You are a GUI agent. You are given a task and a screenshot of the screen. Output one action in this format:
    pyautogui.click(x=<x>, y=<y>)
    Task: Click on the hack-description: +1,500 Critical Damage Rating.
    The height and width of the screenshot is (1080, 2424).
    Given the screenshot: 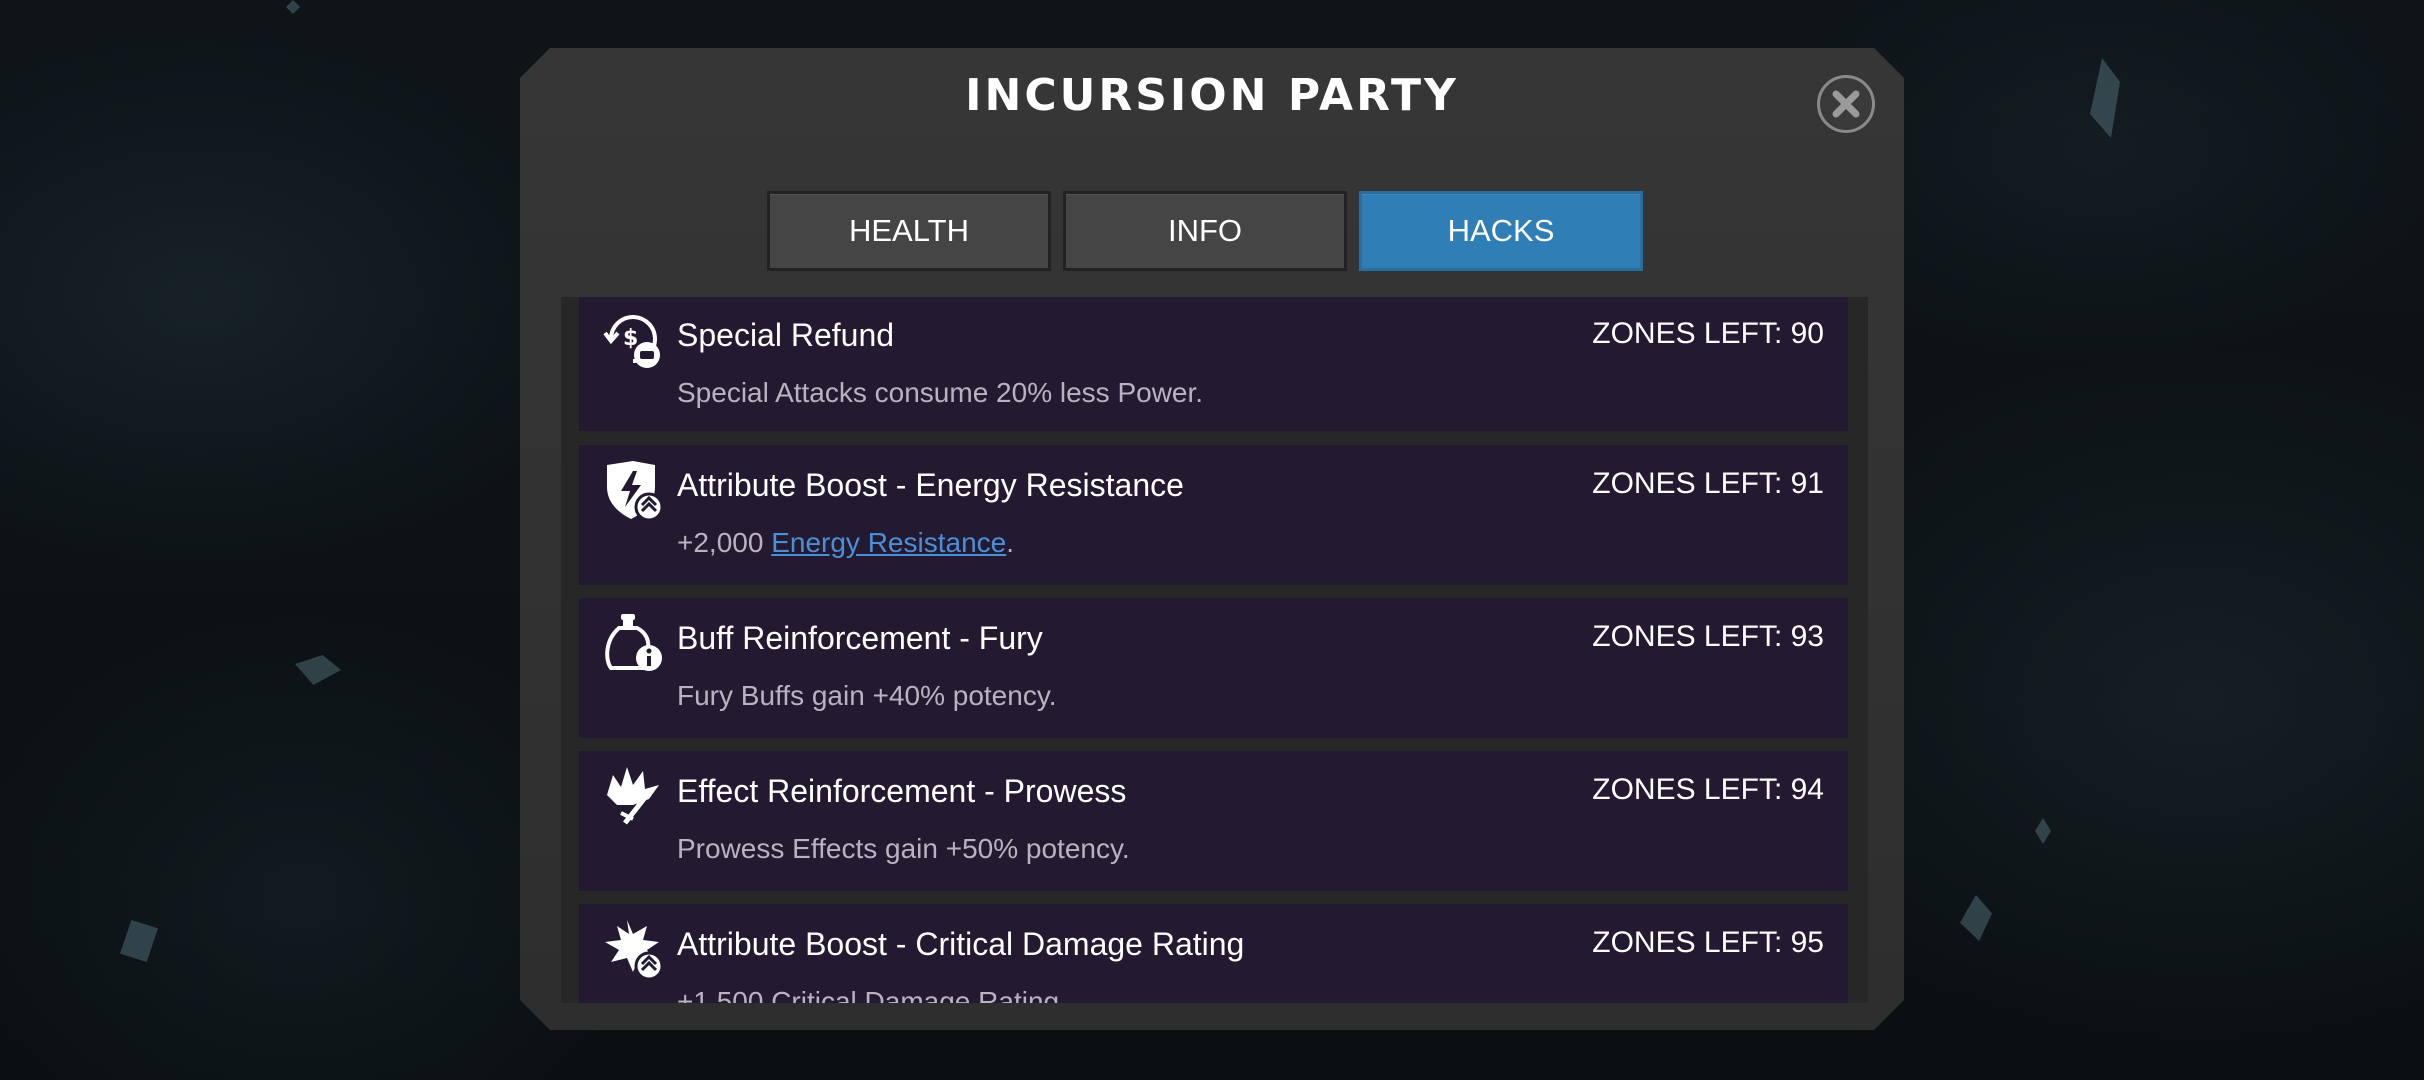 What is the action you would take?
    pyautogui.click(x=872, y=994)
    